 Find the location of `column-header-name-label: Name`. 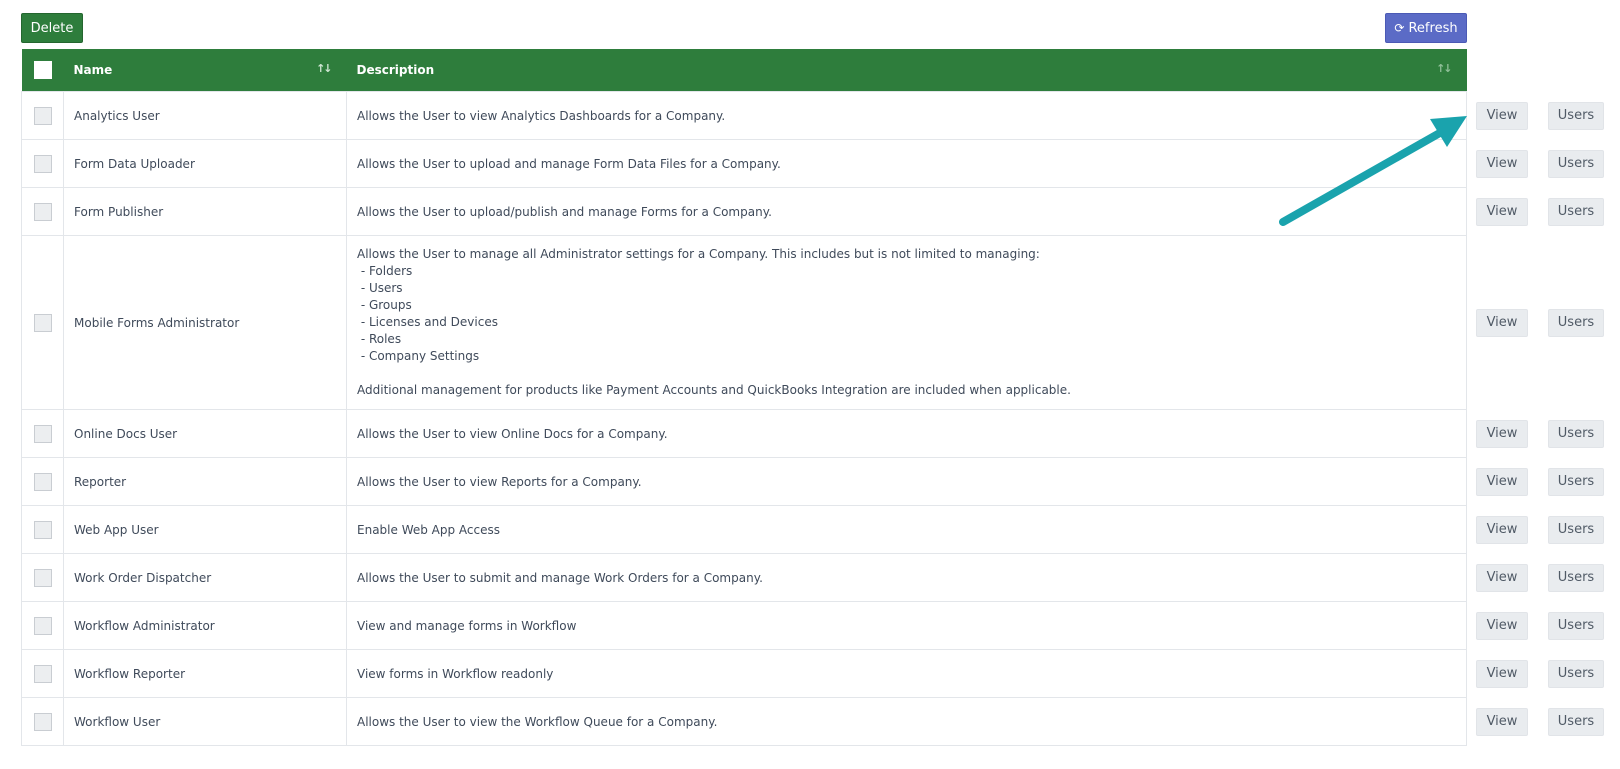

column-header-name-label: Name is located at coordinates (93, 70).